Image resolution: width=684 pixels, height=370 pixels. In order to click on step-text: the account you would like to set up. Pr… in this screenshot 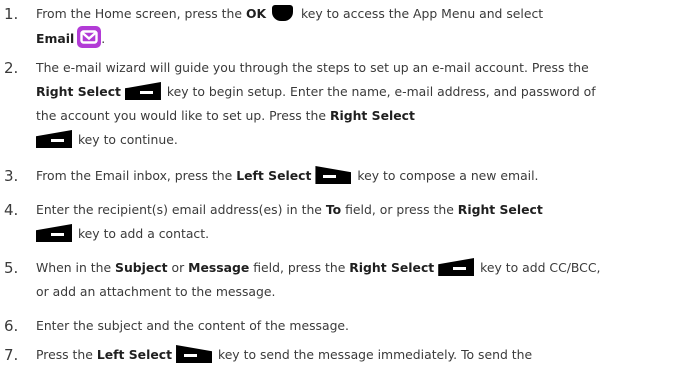, I will do `click(183, 115)`.